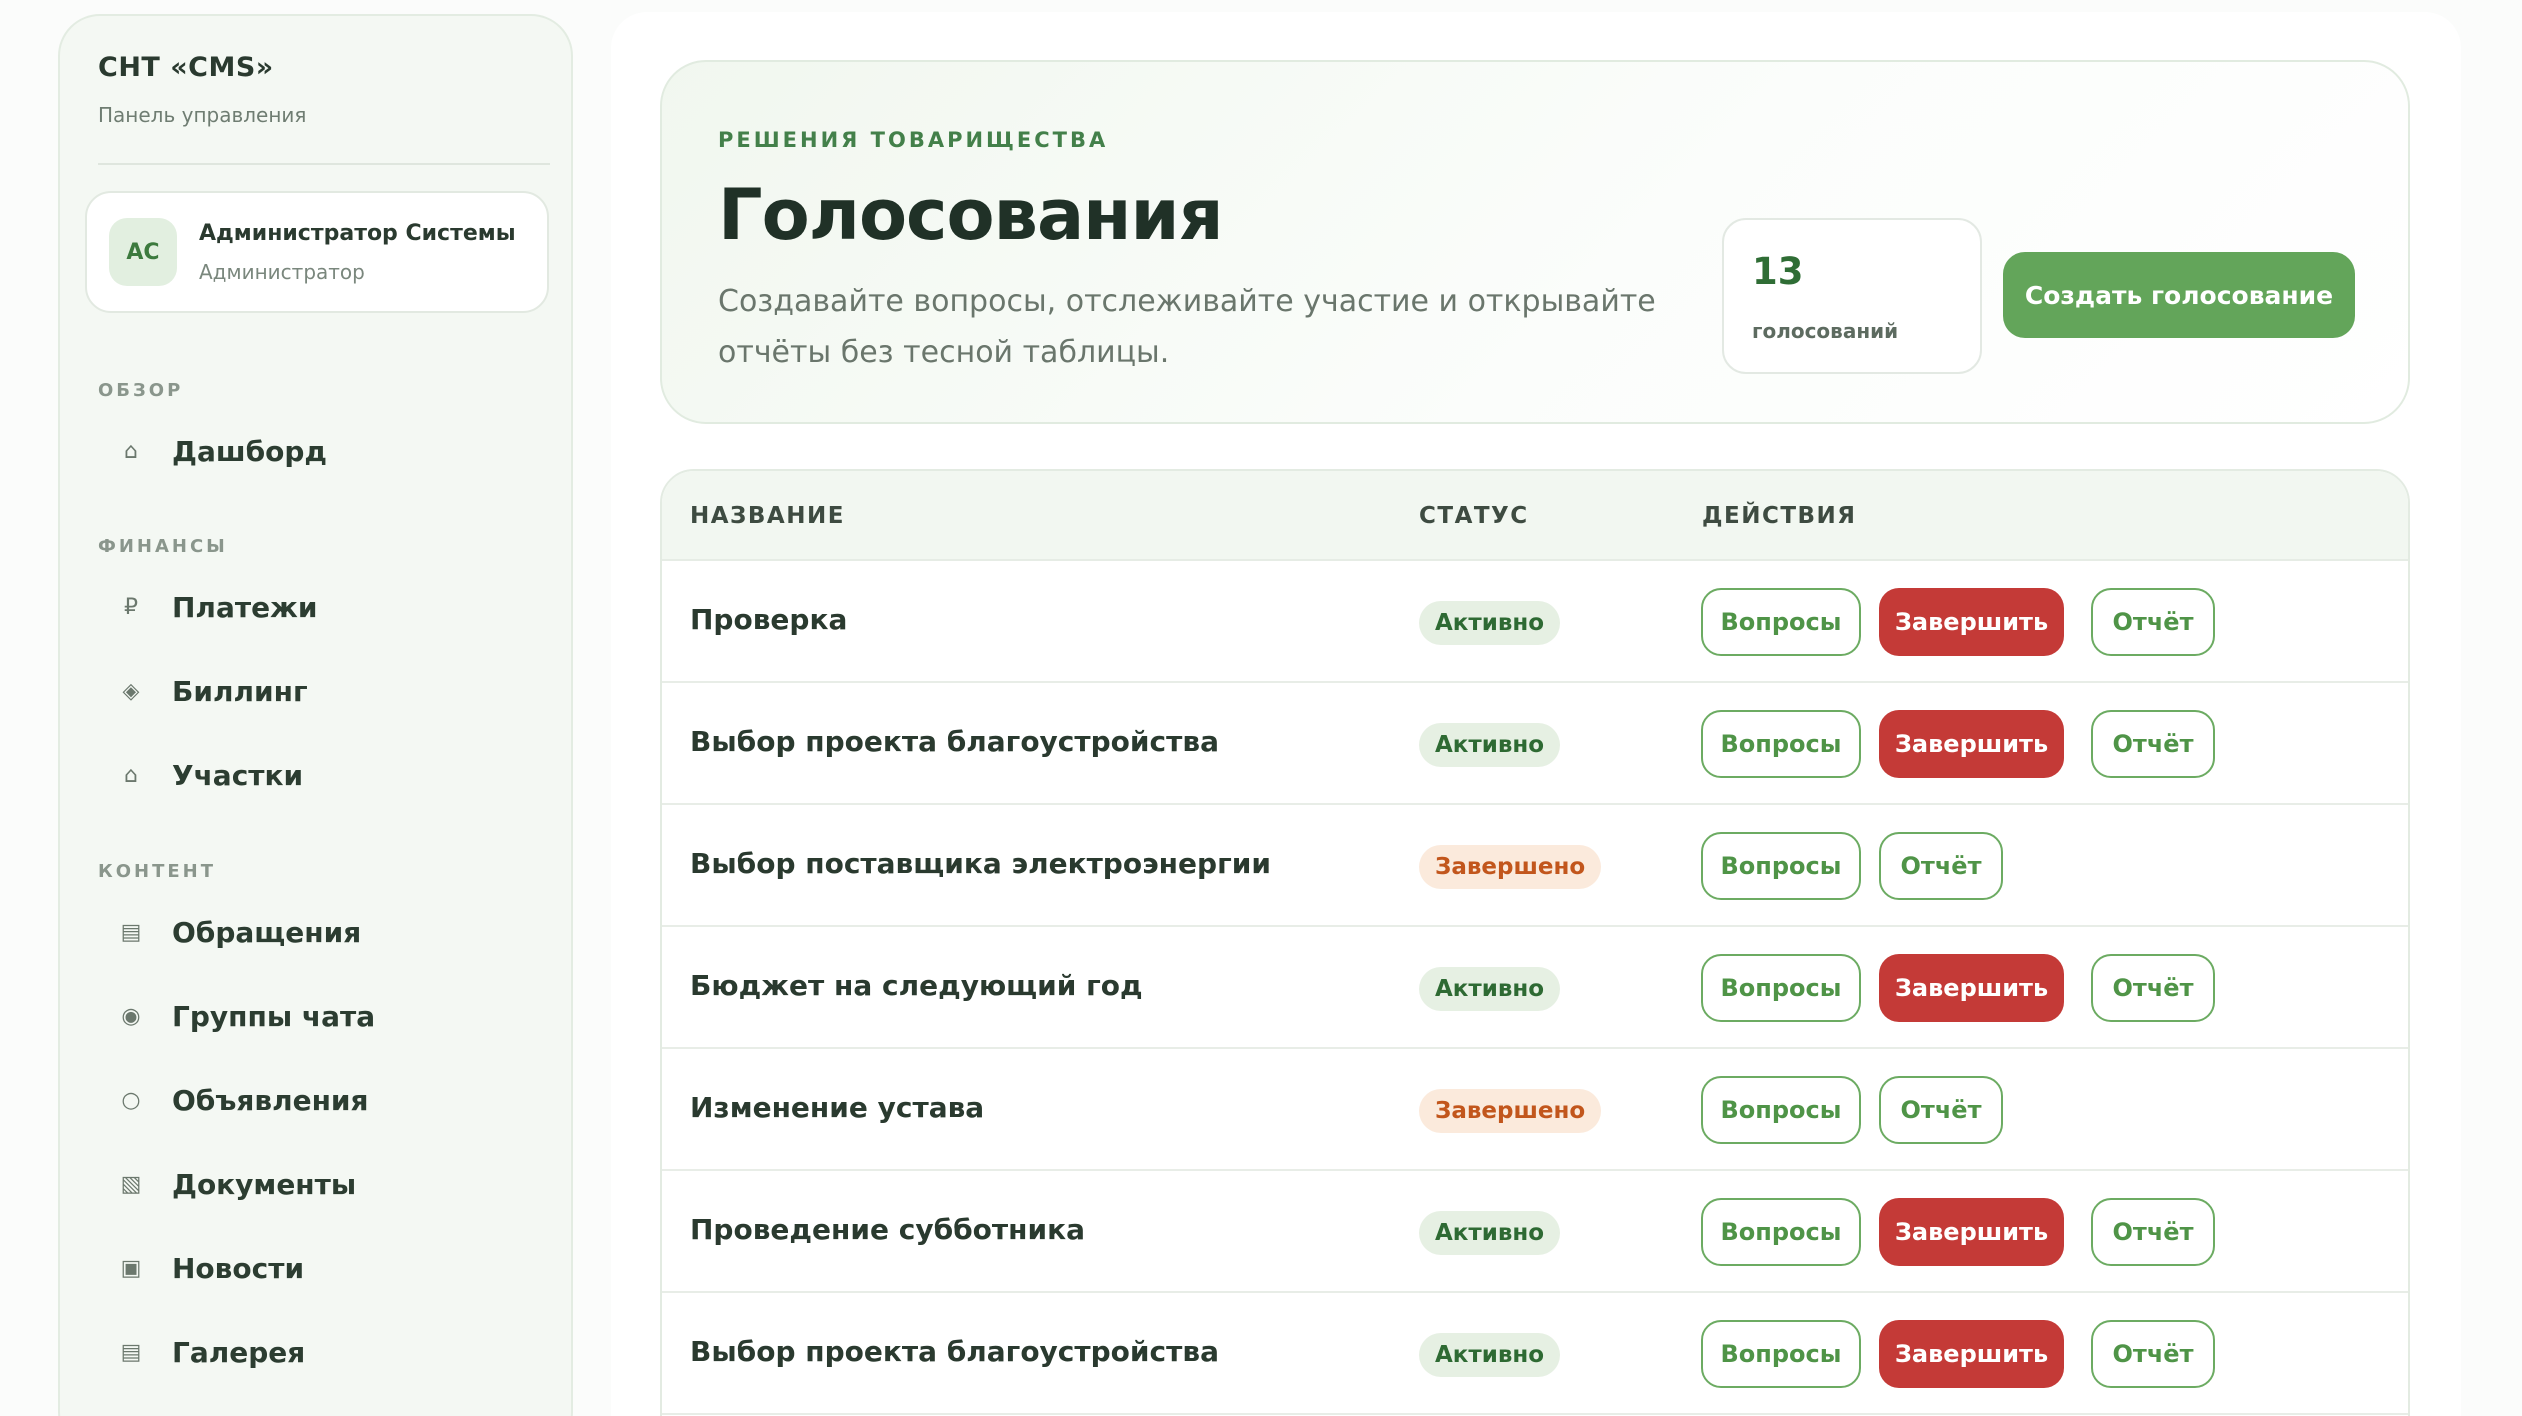 Image resolution: width=2522 pixels, height=1416 pixels. What do you see at coordinates (239, 1352) in the screenshot?
I see `sidebar-item-label: Галерея` at bounding box center [239, 1352].